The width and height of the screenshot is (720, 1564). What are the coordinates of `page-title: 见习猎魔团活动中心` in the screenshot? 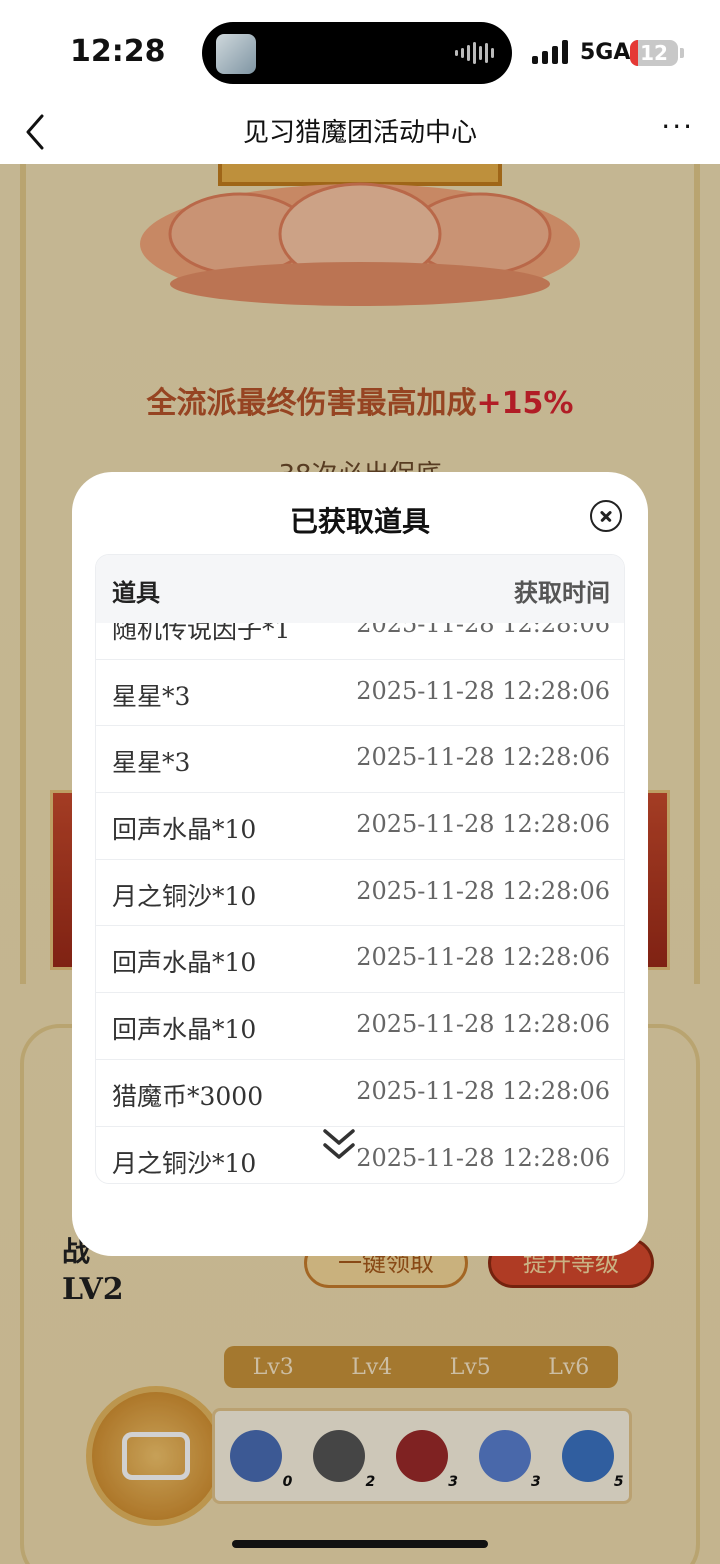 It's located at (359, 133).